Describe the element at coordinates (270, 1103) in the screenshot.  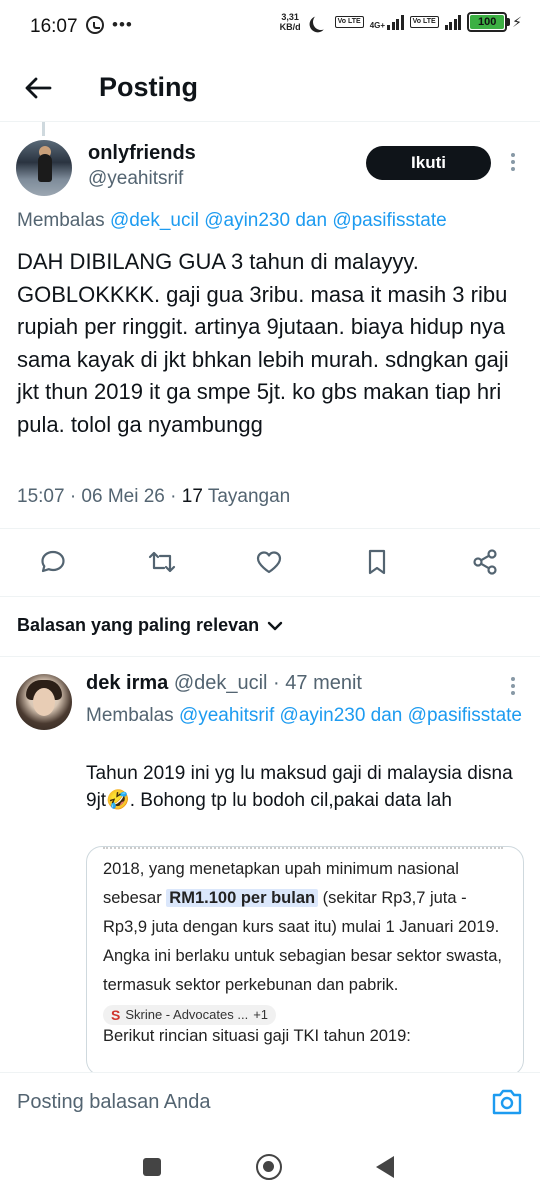
I see `reply-compose-bar: Posting balasan Anda` at that location.